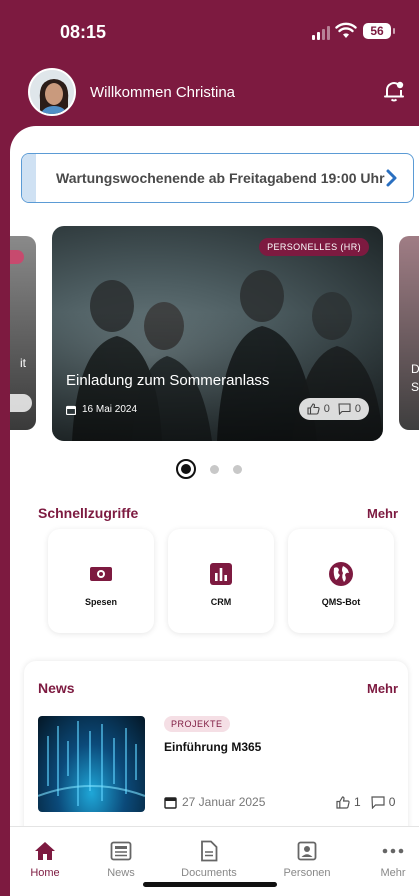 Image resolution: width=419 pixels, height=896 pixels. I want to click on reaction-pill: 0 0, so click(333, 409).